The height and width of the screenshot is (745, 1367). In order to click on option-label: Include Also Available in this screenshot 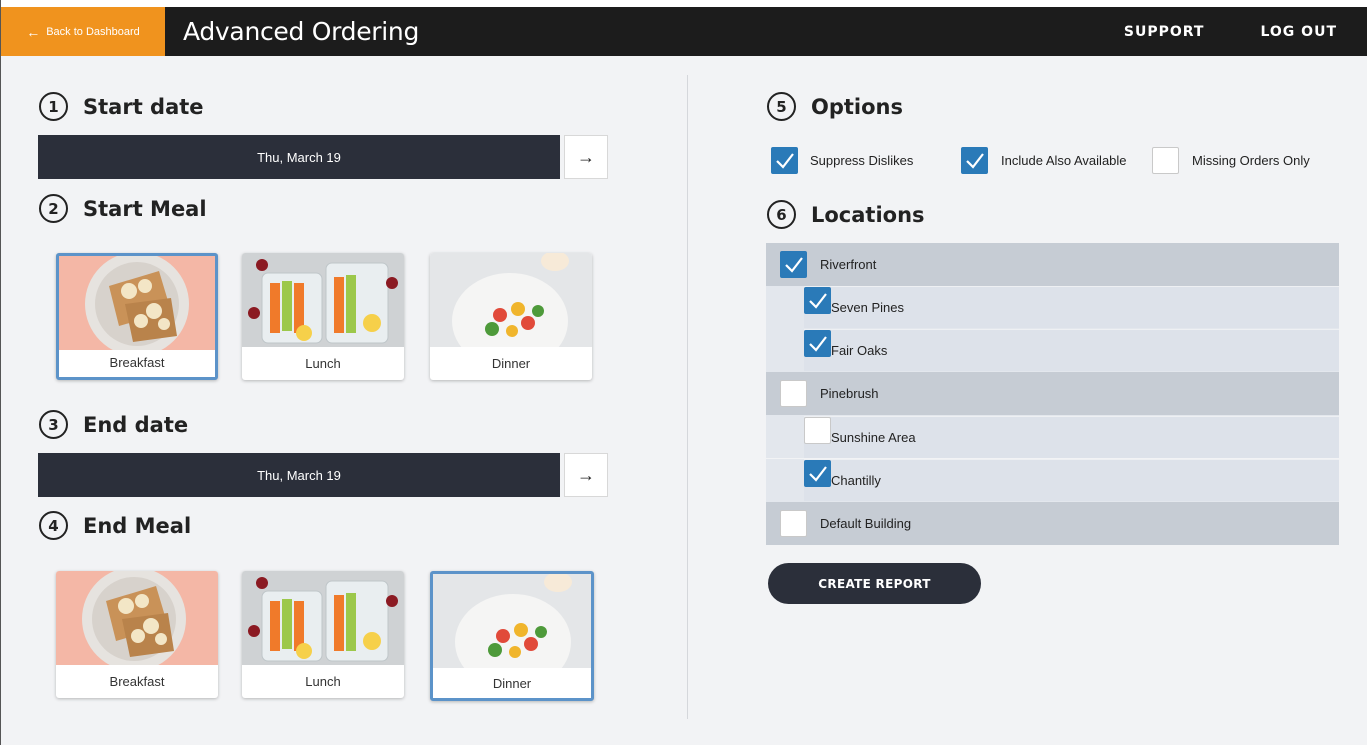, I will do `click(1064, 160)`.